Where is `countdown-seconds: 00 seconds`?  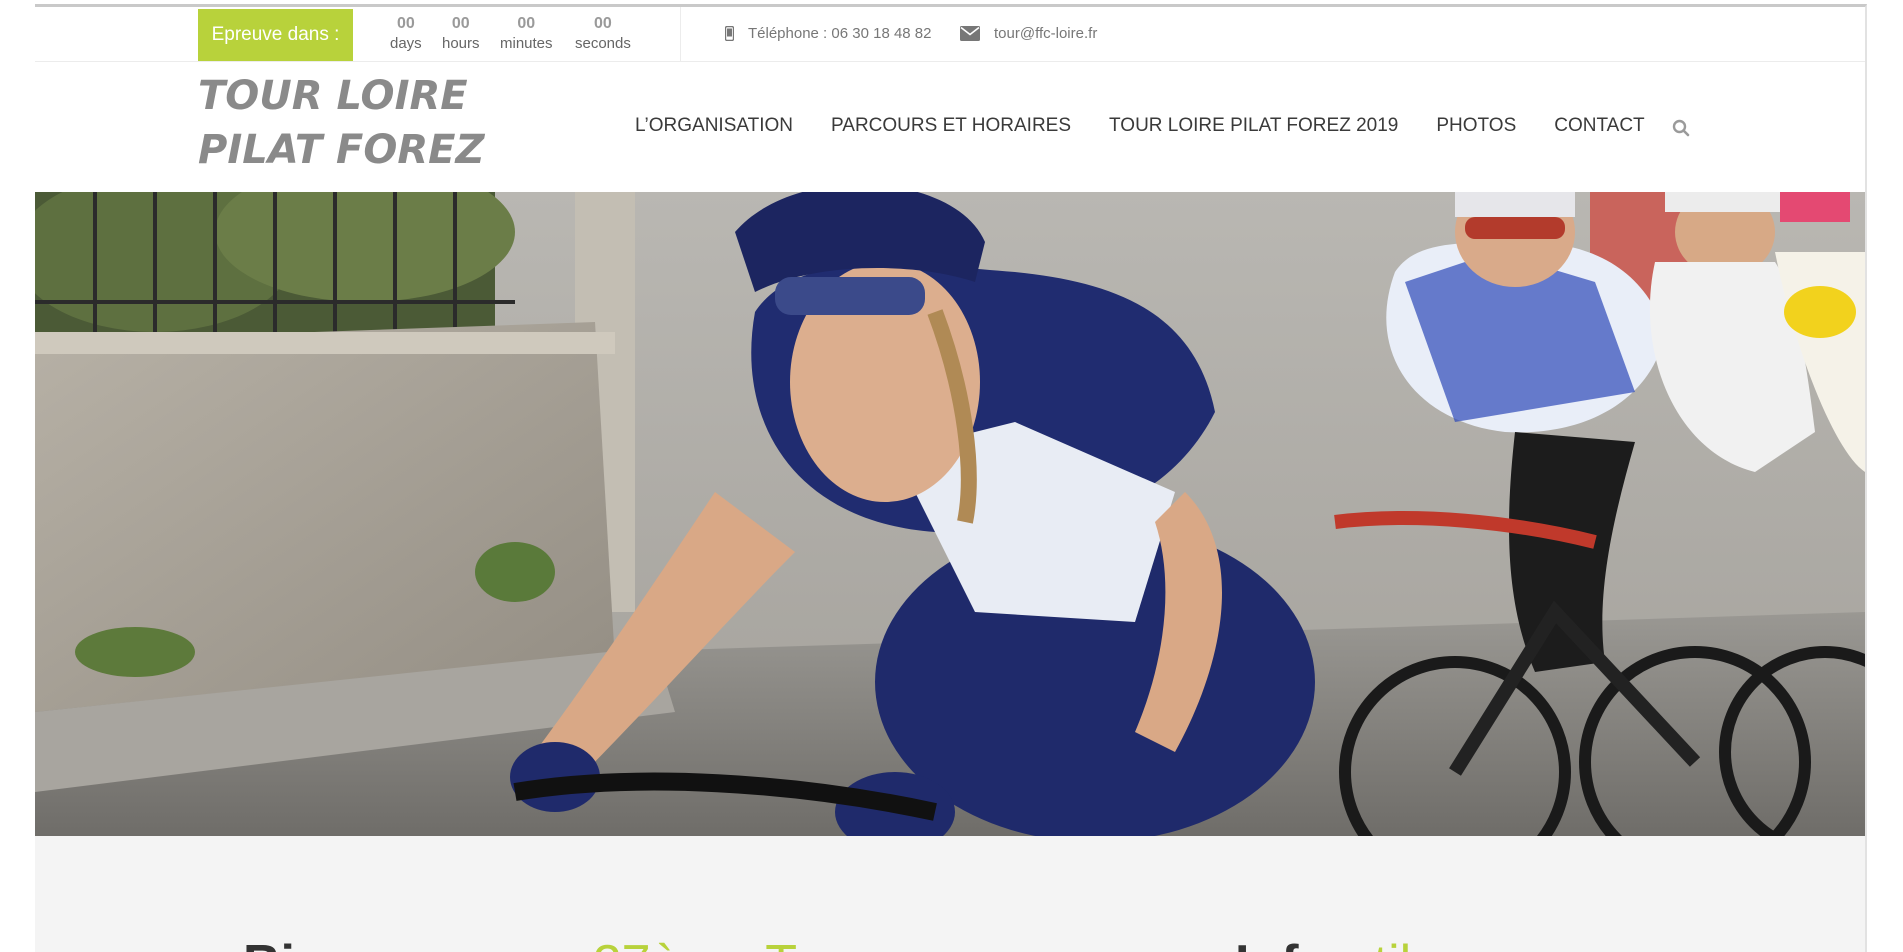
countdown-seconds: 00 seconds is located at coordinates (603, 33).